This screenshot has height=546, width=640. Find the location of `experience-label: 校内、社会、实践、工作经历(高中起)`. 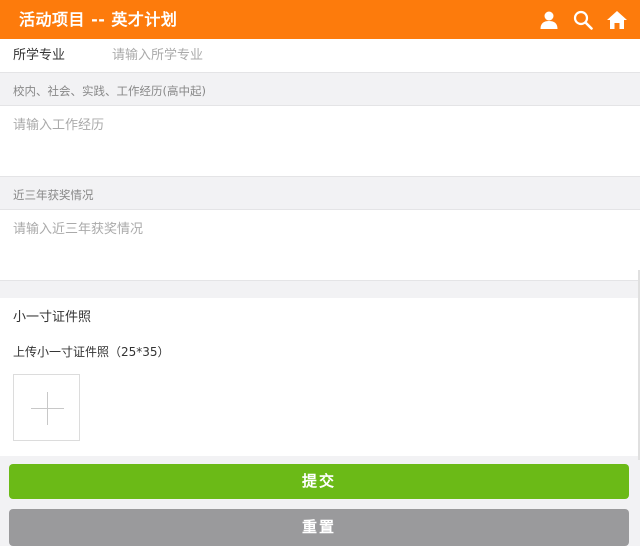

experience-label: 校内、社会、实践、工作经历(高中起) is located at coordinates (320, 89).